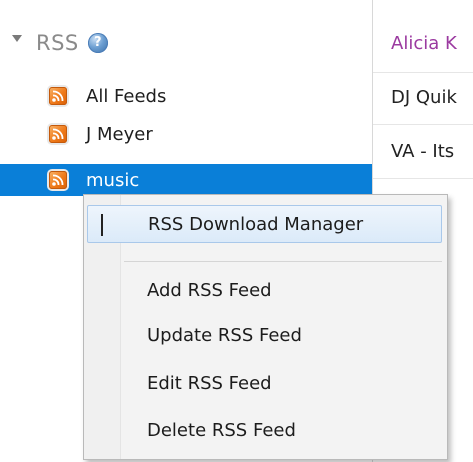 The image size is (473, 462). Describe the element at coordinates (224, 335) in the screenshot. I see `menu-item-label: Update RSS Feed` at that location.